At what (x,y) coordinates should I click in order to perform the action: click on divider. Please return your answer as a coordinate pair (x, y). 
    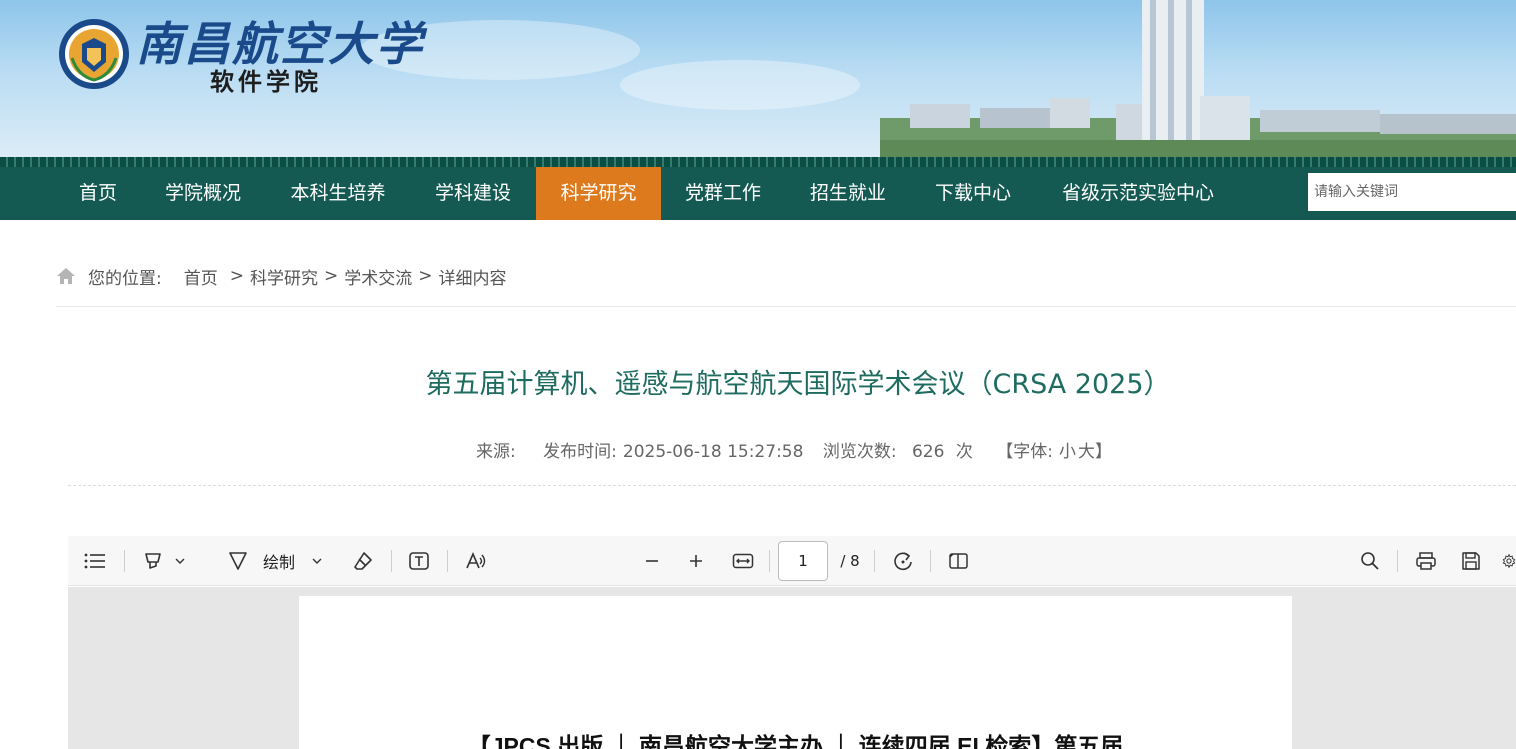
    Looking at the image, I should click on (786, 306).